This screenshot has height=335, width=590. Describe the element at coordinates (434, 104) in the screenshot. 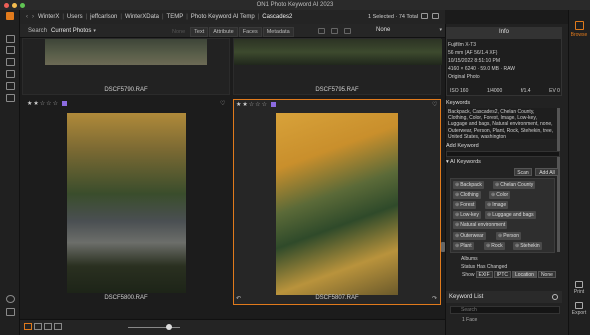

I see `heart-icon: ♡` at that location.